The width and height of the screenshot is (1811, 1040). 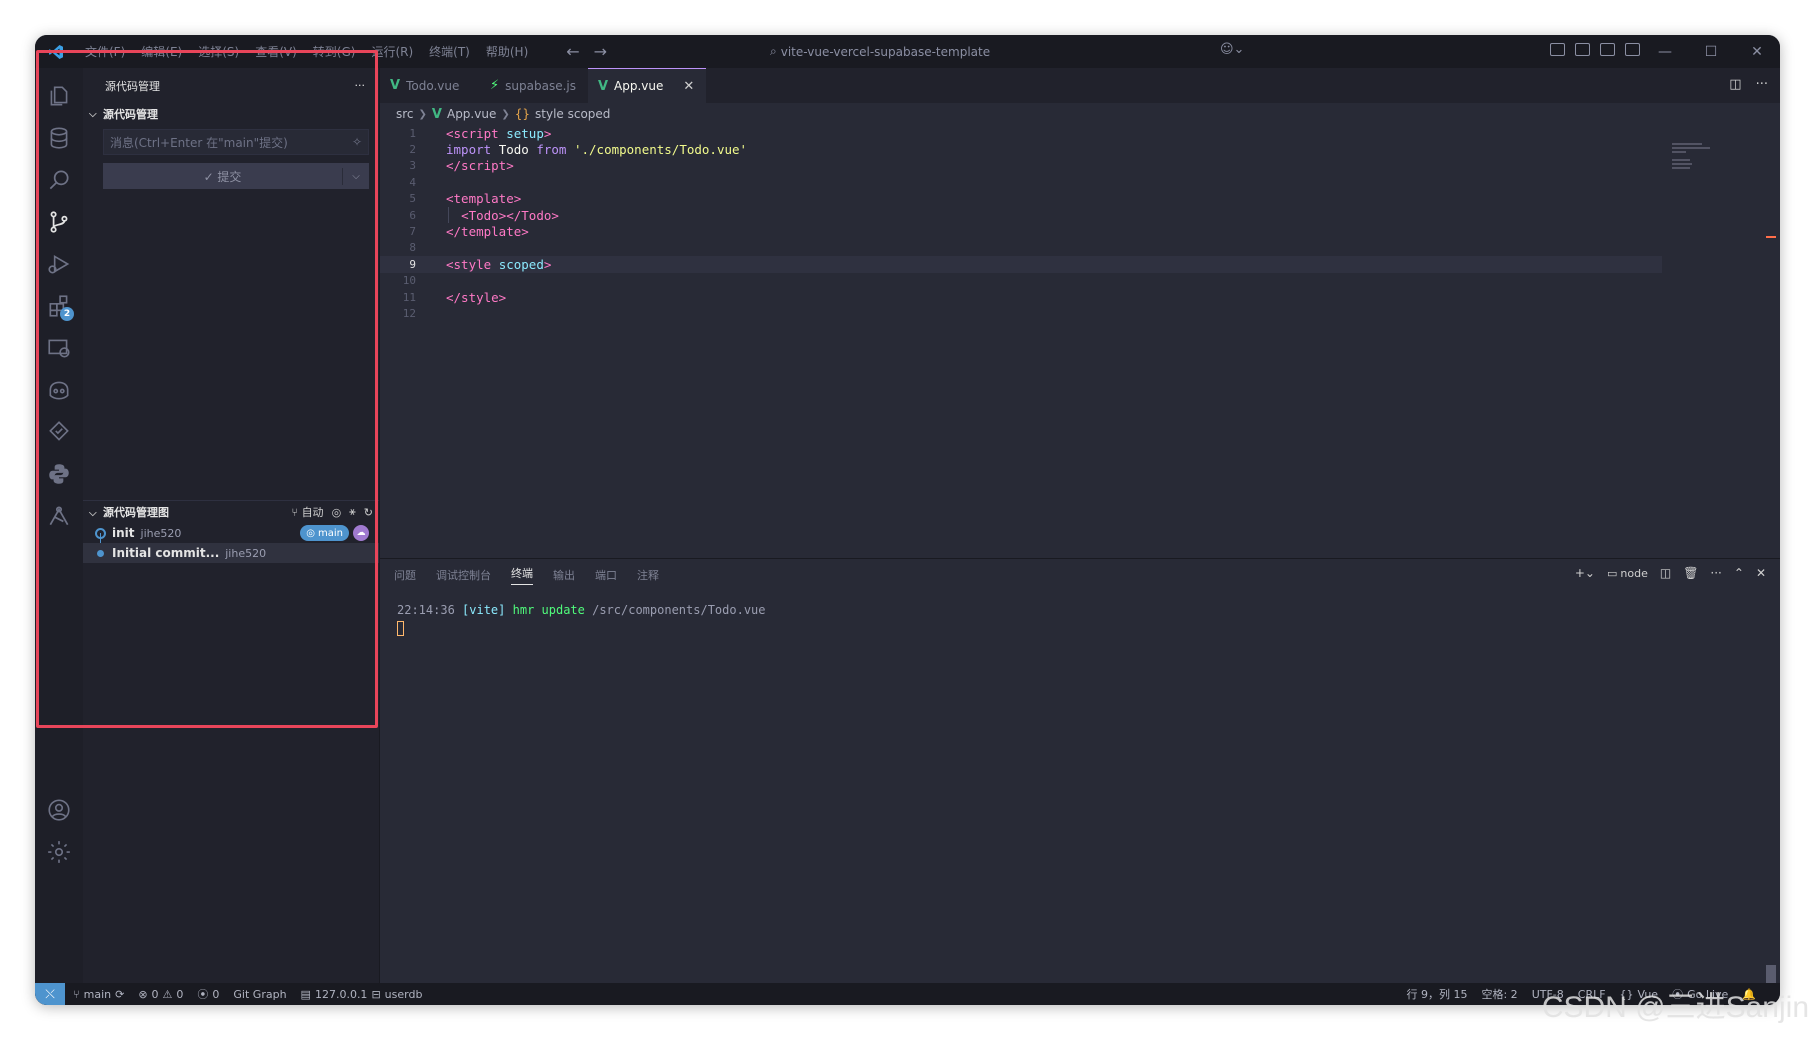 I want to click on toggle-primary-sidebar-icon, so click(x=1557, y=49).